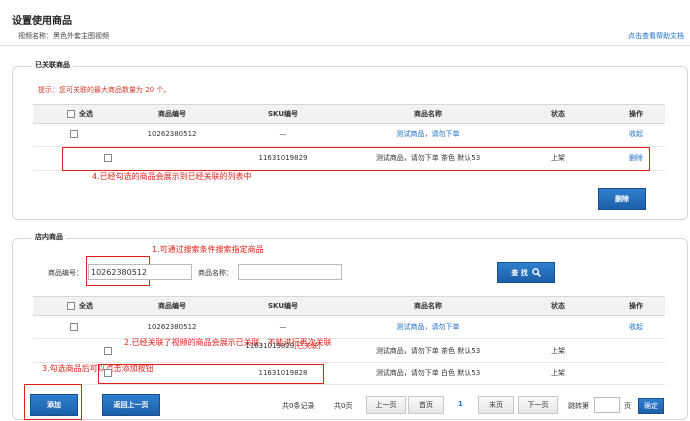  Describe the element at coordinates (578, 406) in the screenshot. I see `goto-label: 跳转第` at that location.